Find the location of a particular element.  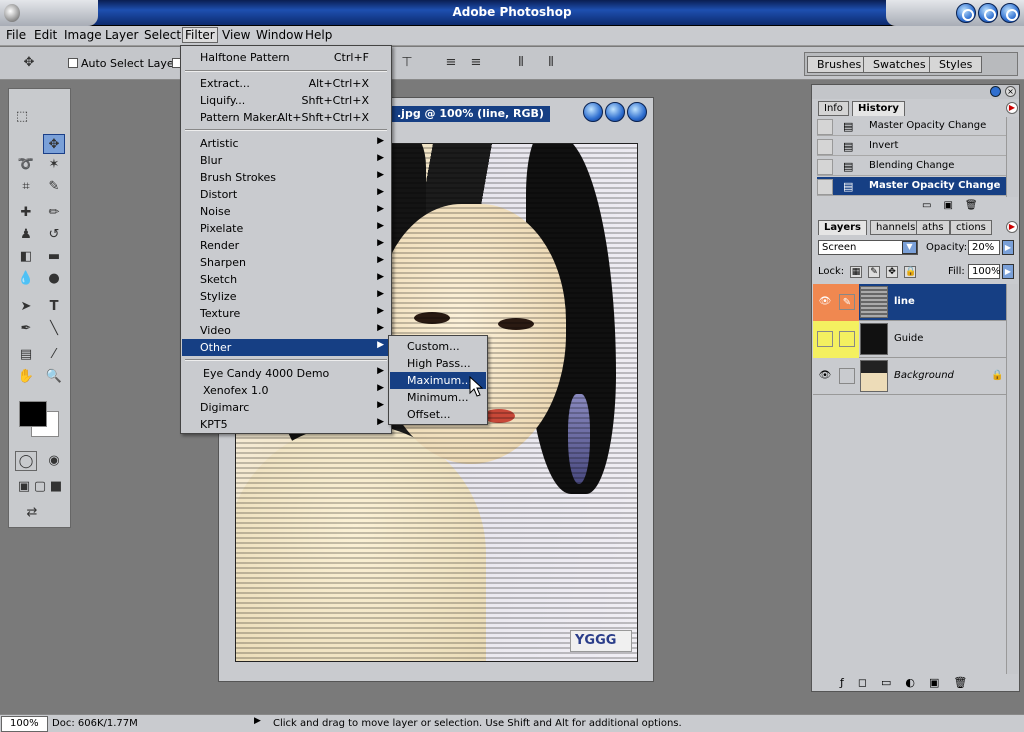

swatches-tab: Swatches is located at coordinates (899, 64).